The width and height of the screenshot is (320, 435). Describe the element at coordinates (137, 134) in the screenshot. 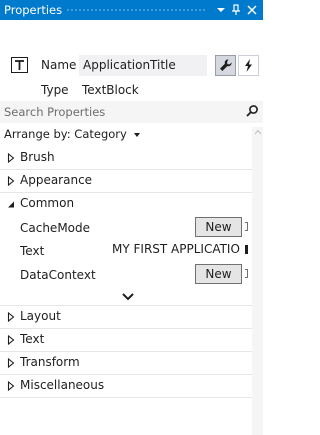

I see `caret-down-icon` at that location.